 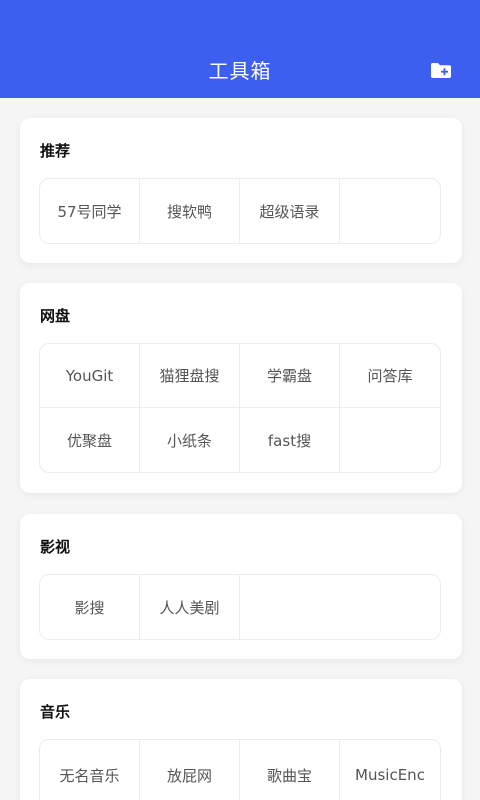 What do you see at coordinates (290, 440) in the screenshot?
I see `tool-item: fast搜` at bounding box center [290, 440].